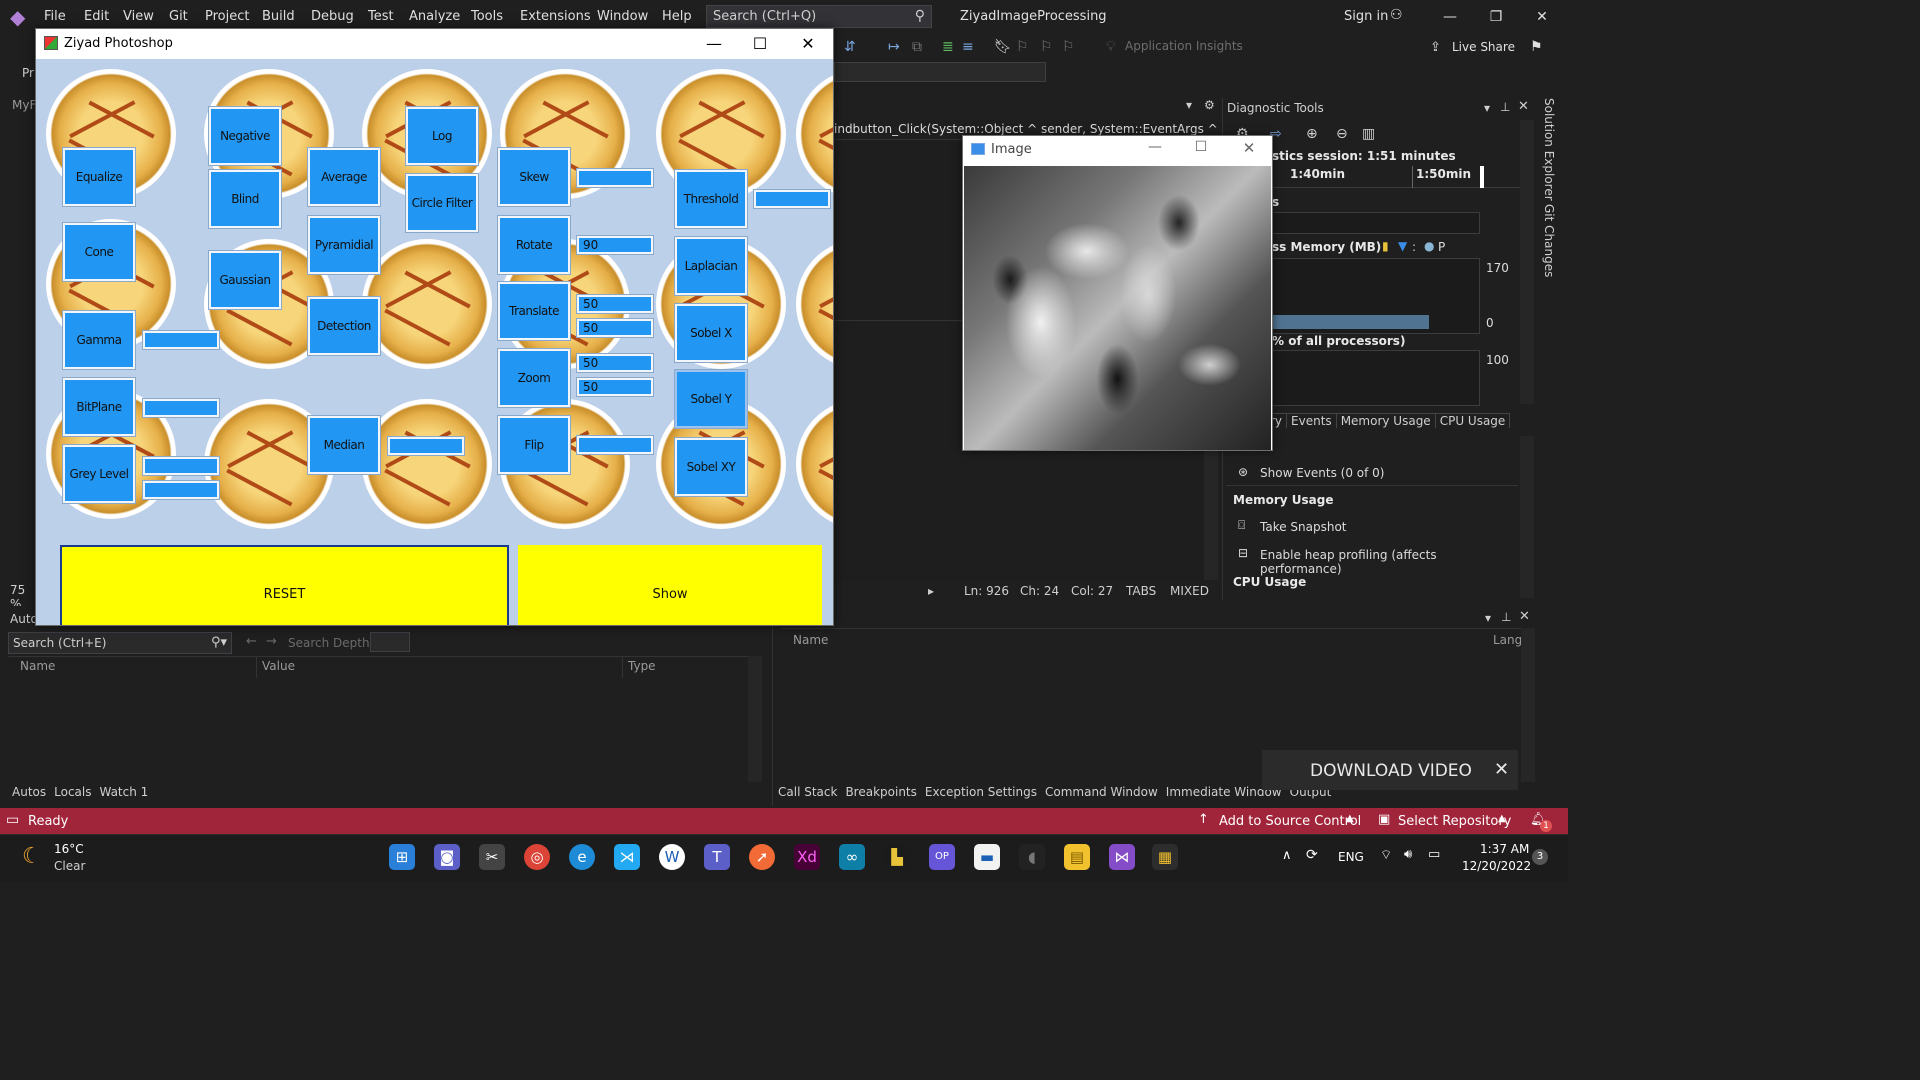 This screenshot has height=1080, width=1920. I want to click on rotate-input: 90, so click(615, 245).